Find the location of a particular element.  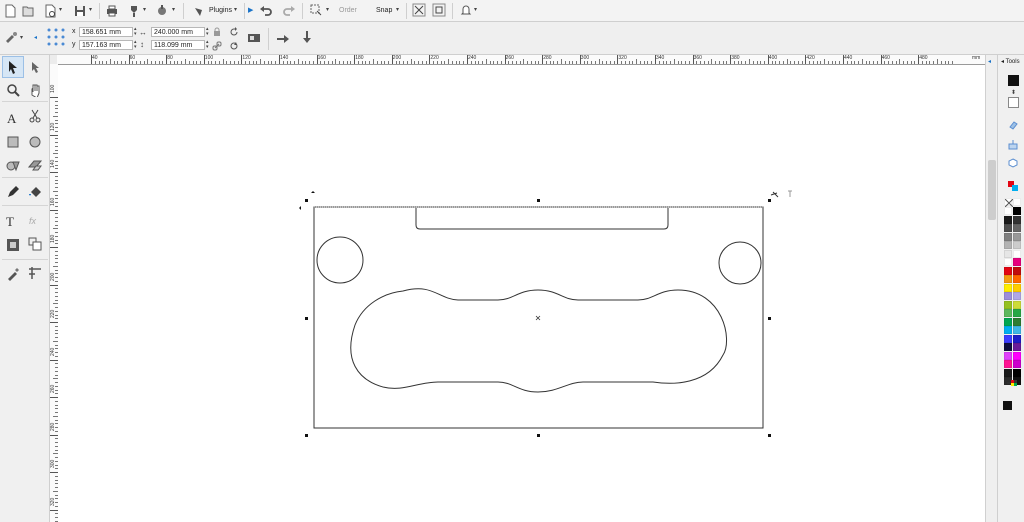

reset-rotation-icon is located at coordinates (234, 46).